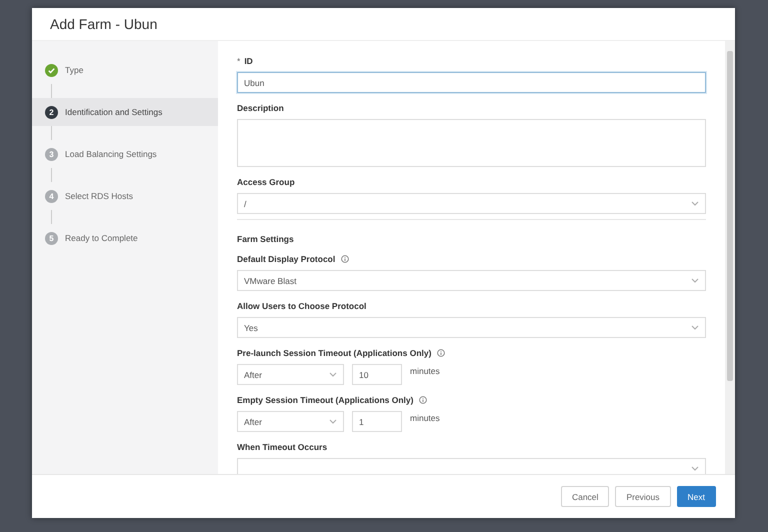  Describe the element at coordinates (51, 238) in the screenshot. I see `step-number: 5` at that location.